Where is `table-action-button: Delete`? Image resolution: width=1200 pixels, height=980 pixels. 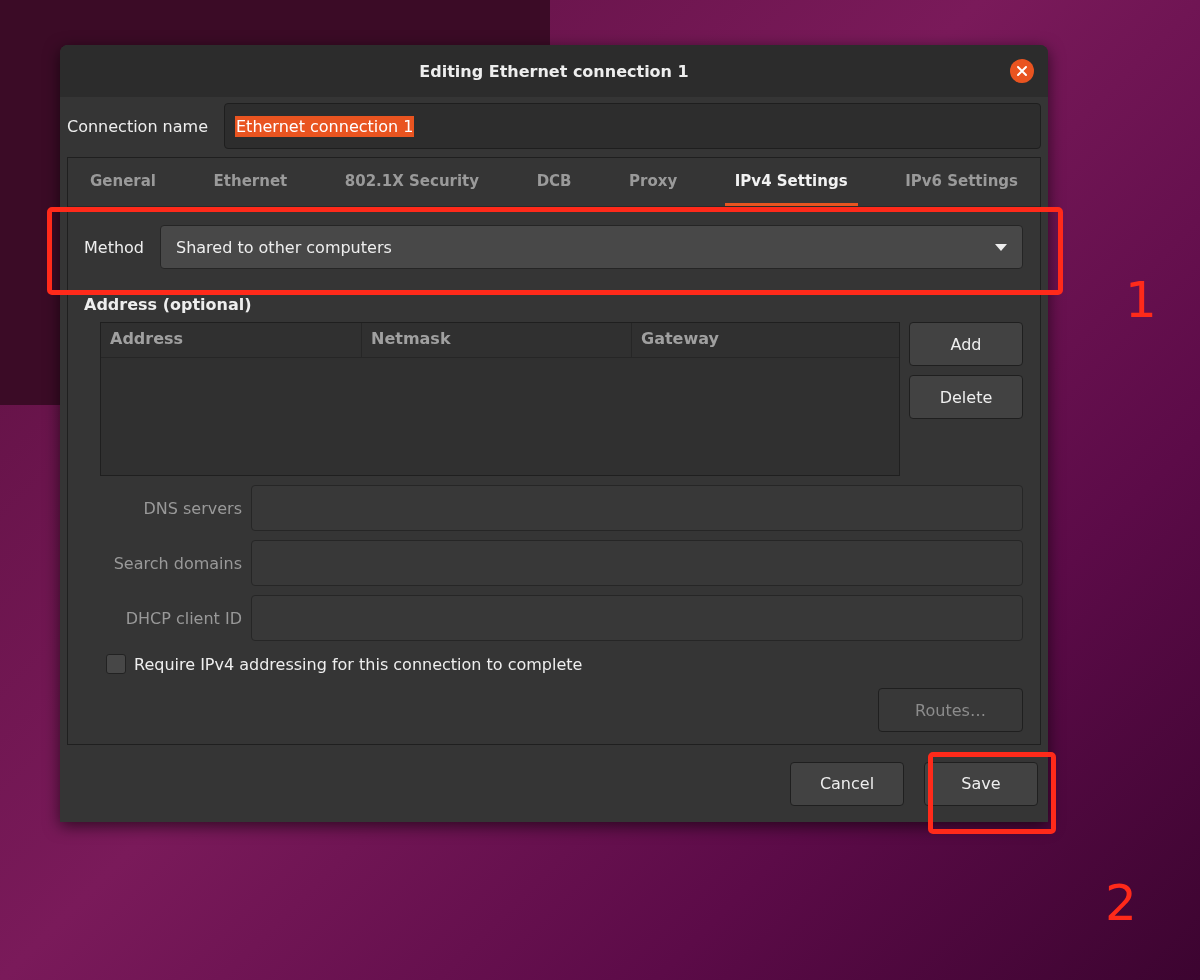
table-action-button: Delete is located at coordinates (966, 397).